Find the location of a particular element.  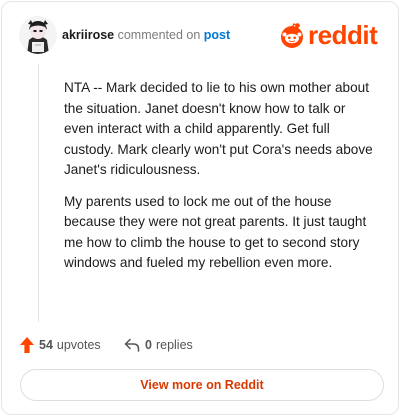

view-more-button: View more on Reddit is located at coordinates (202, 385).